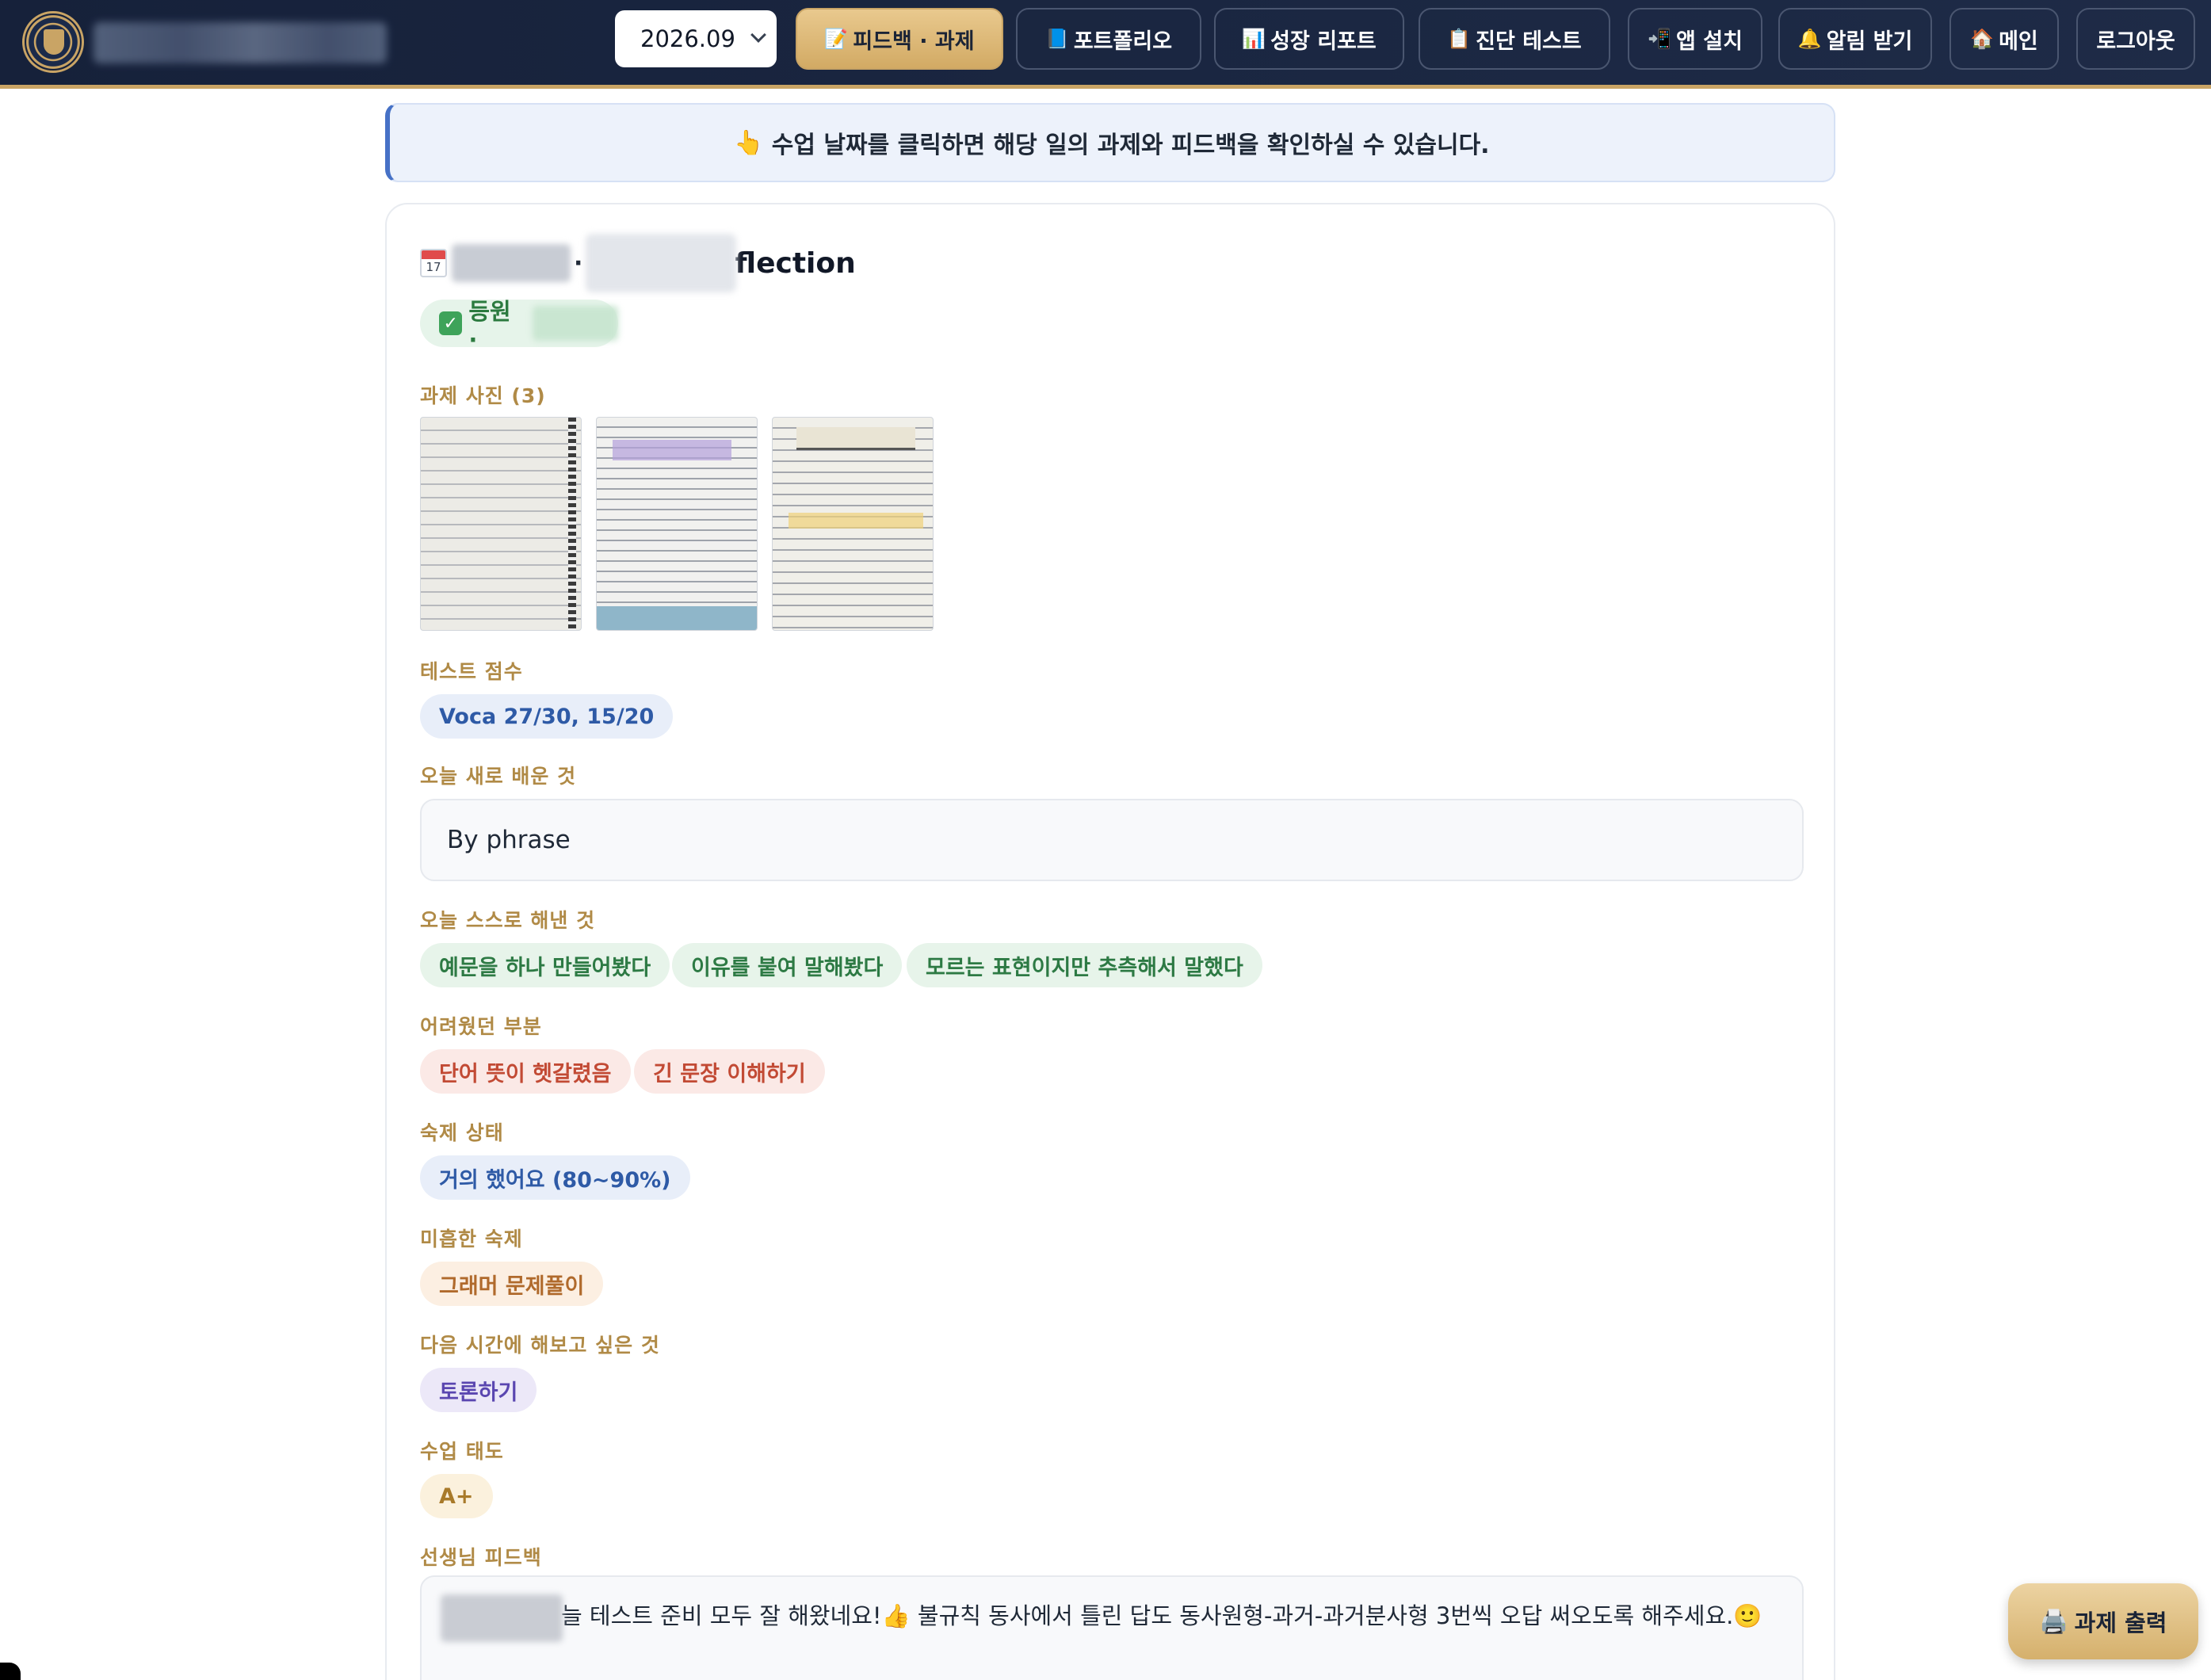 The width and height of the screenshot is (2211, 1680). What do you see at coordinates (1709, 41) in the screenshot?
I see `nav-label: 앱 설치` at bounding box center [1709, 41].